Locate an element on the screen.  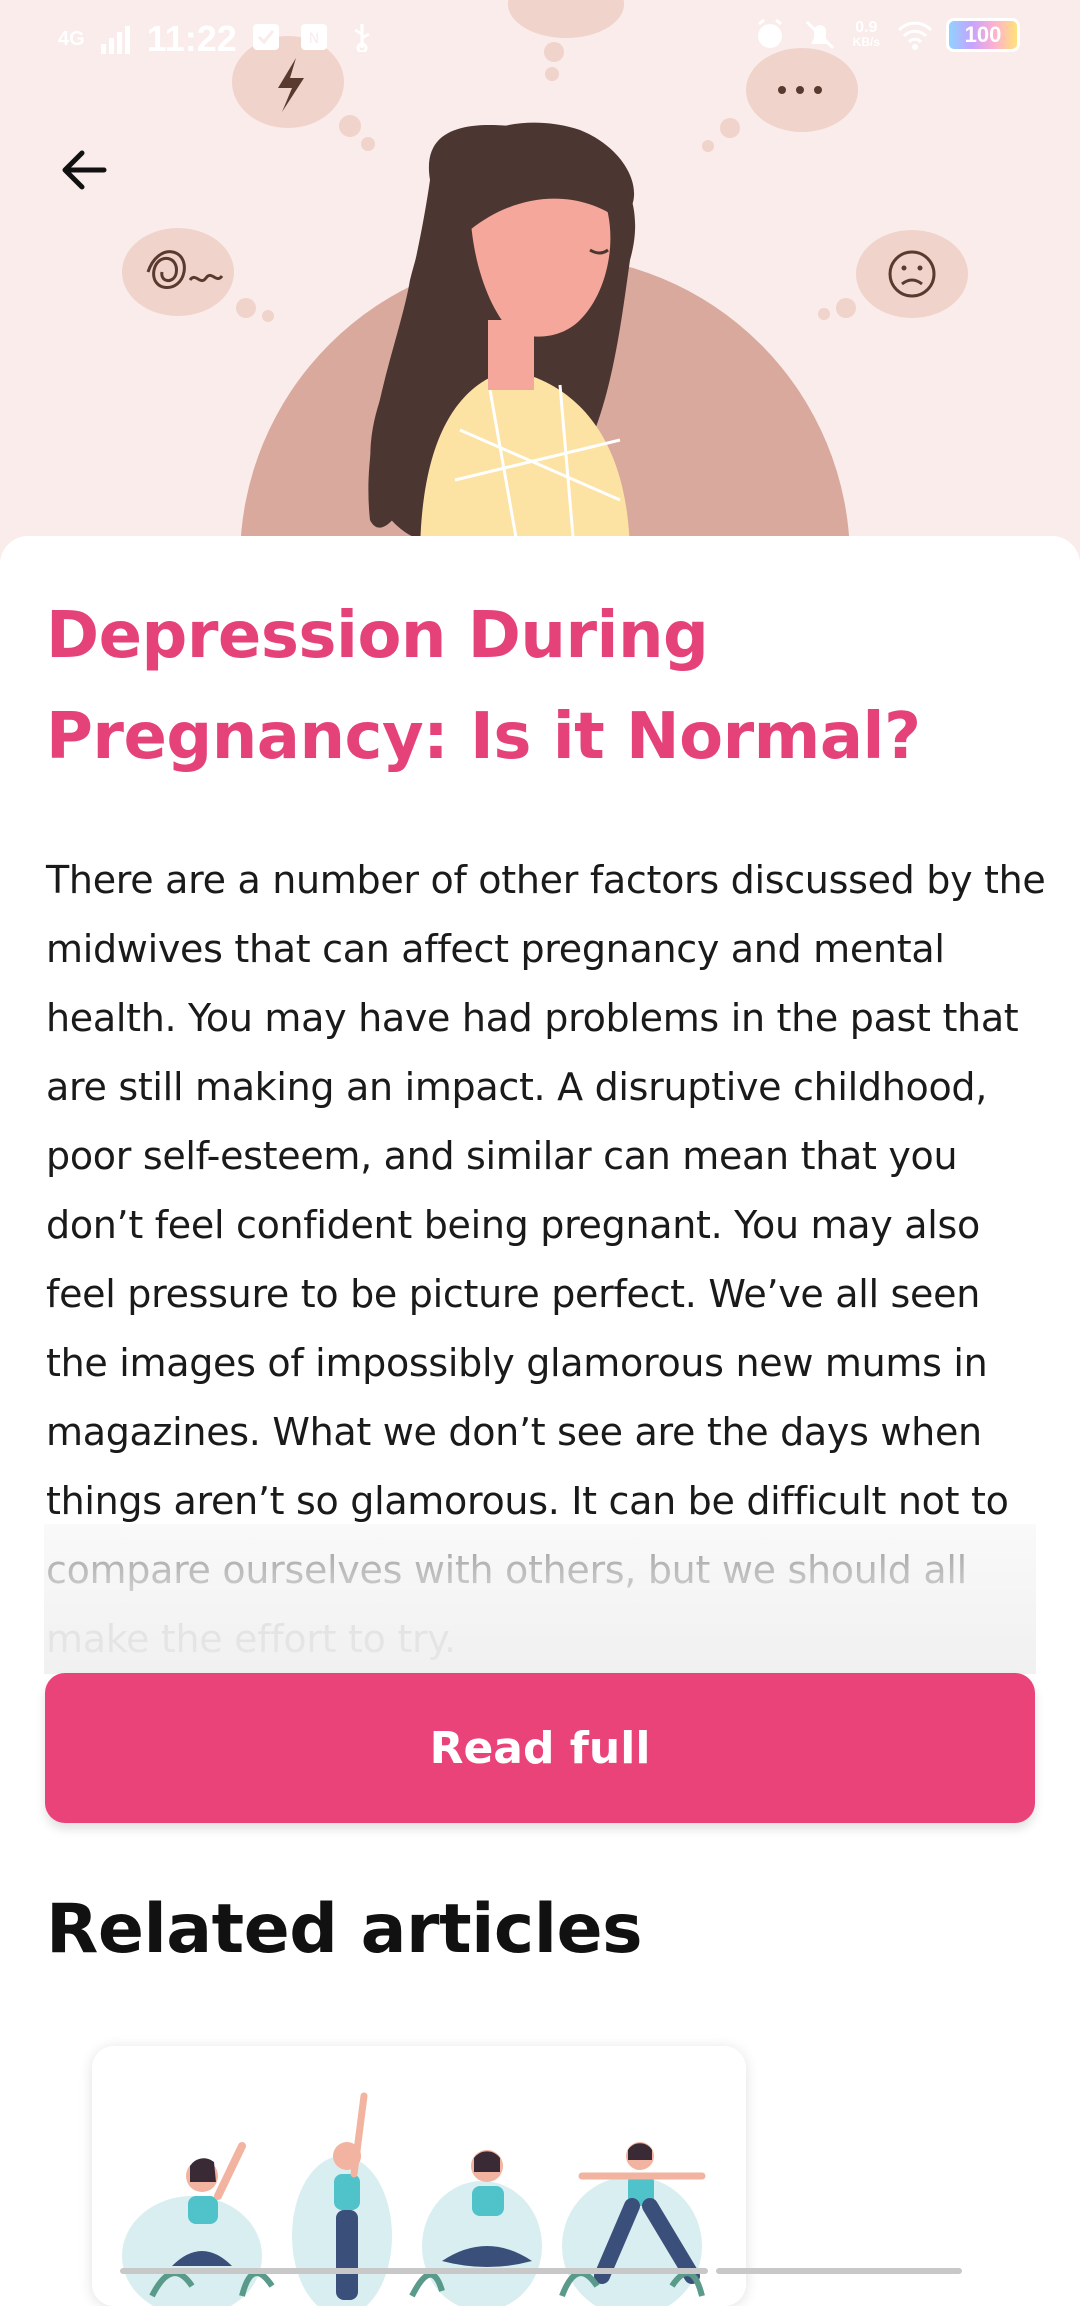
signal-icon is located at coordinates (116, 39).